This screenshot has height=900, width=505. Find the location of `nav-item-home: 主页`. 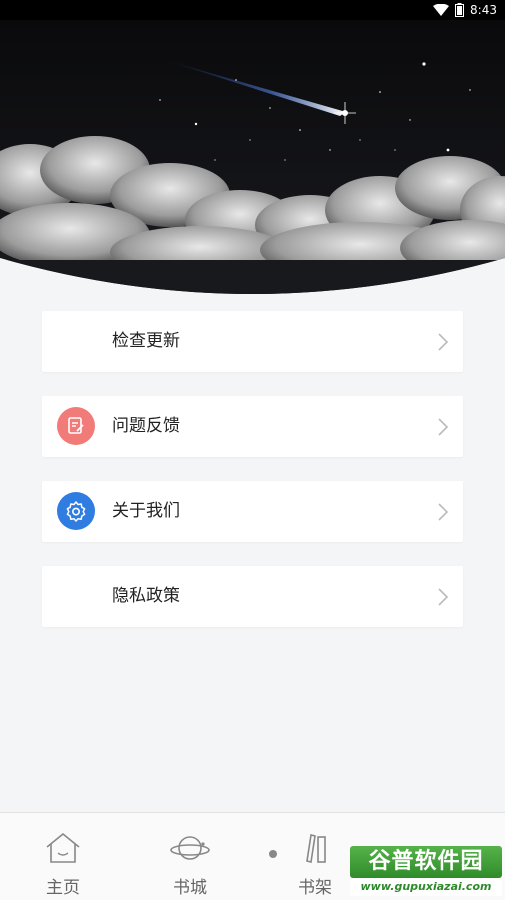

nav-item-home: 主页 is located at coordinates (63, 856).